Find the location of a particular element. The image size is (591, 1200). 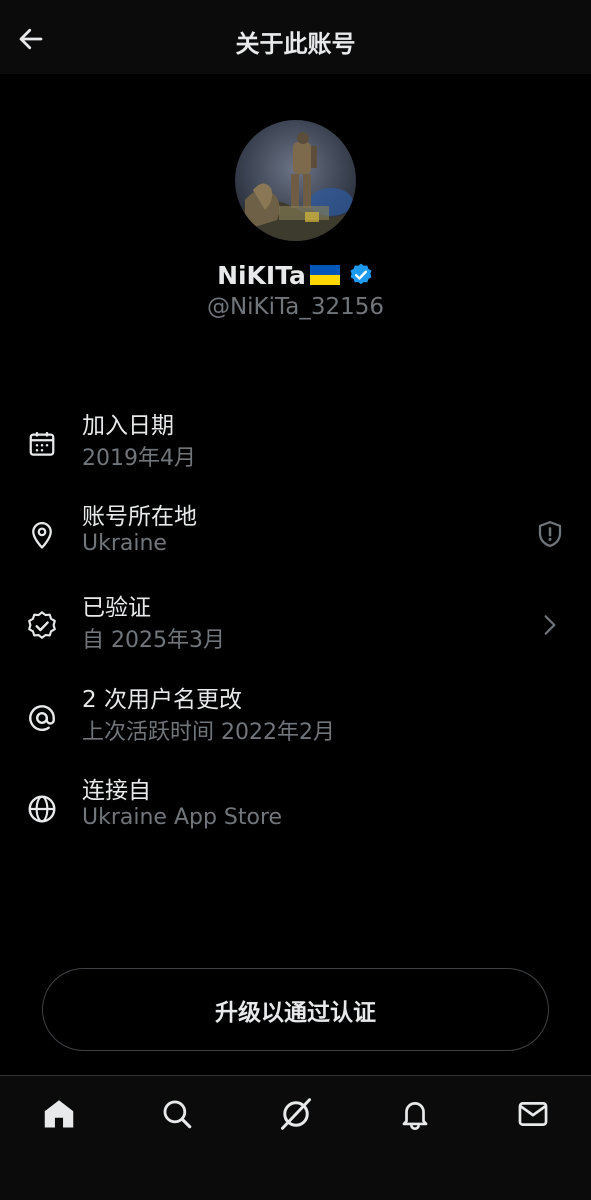

display-name: NiKITa is located at coordinates (261, 275).